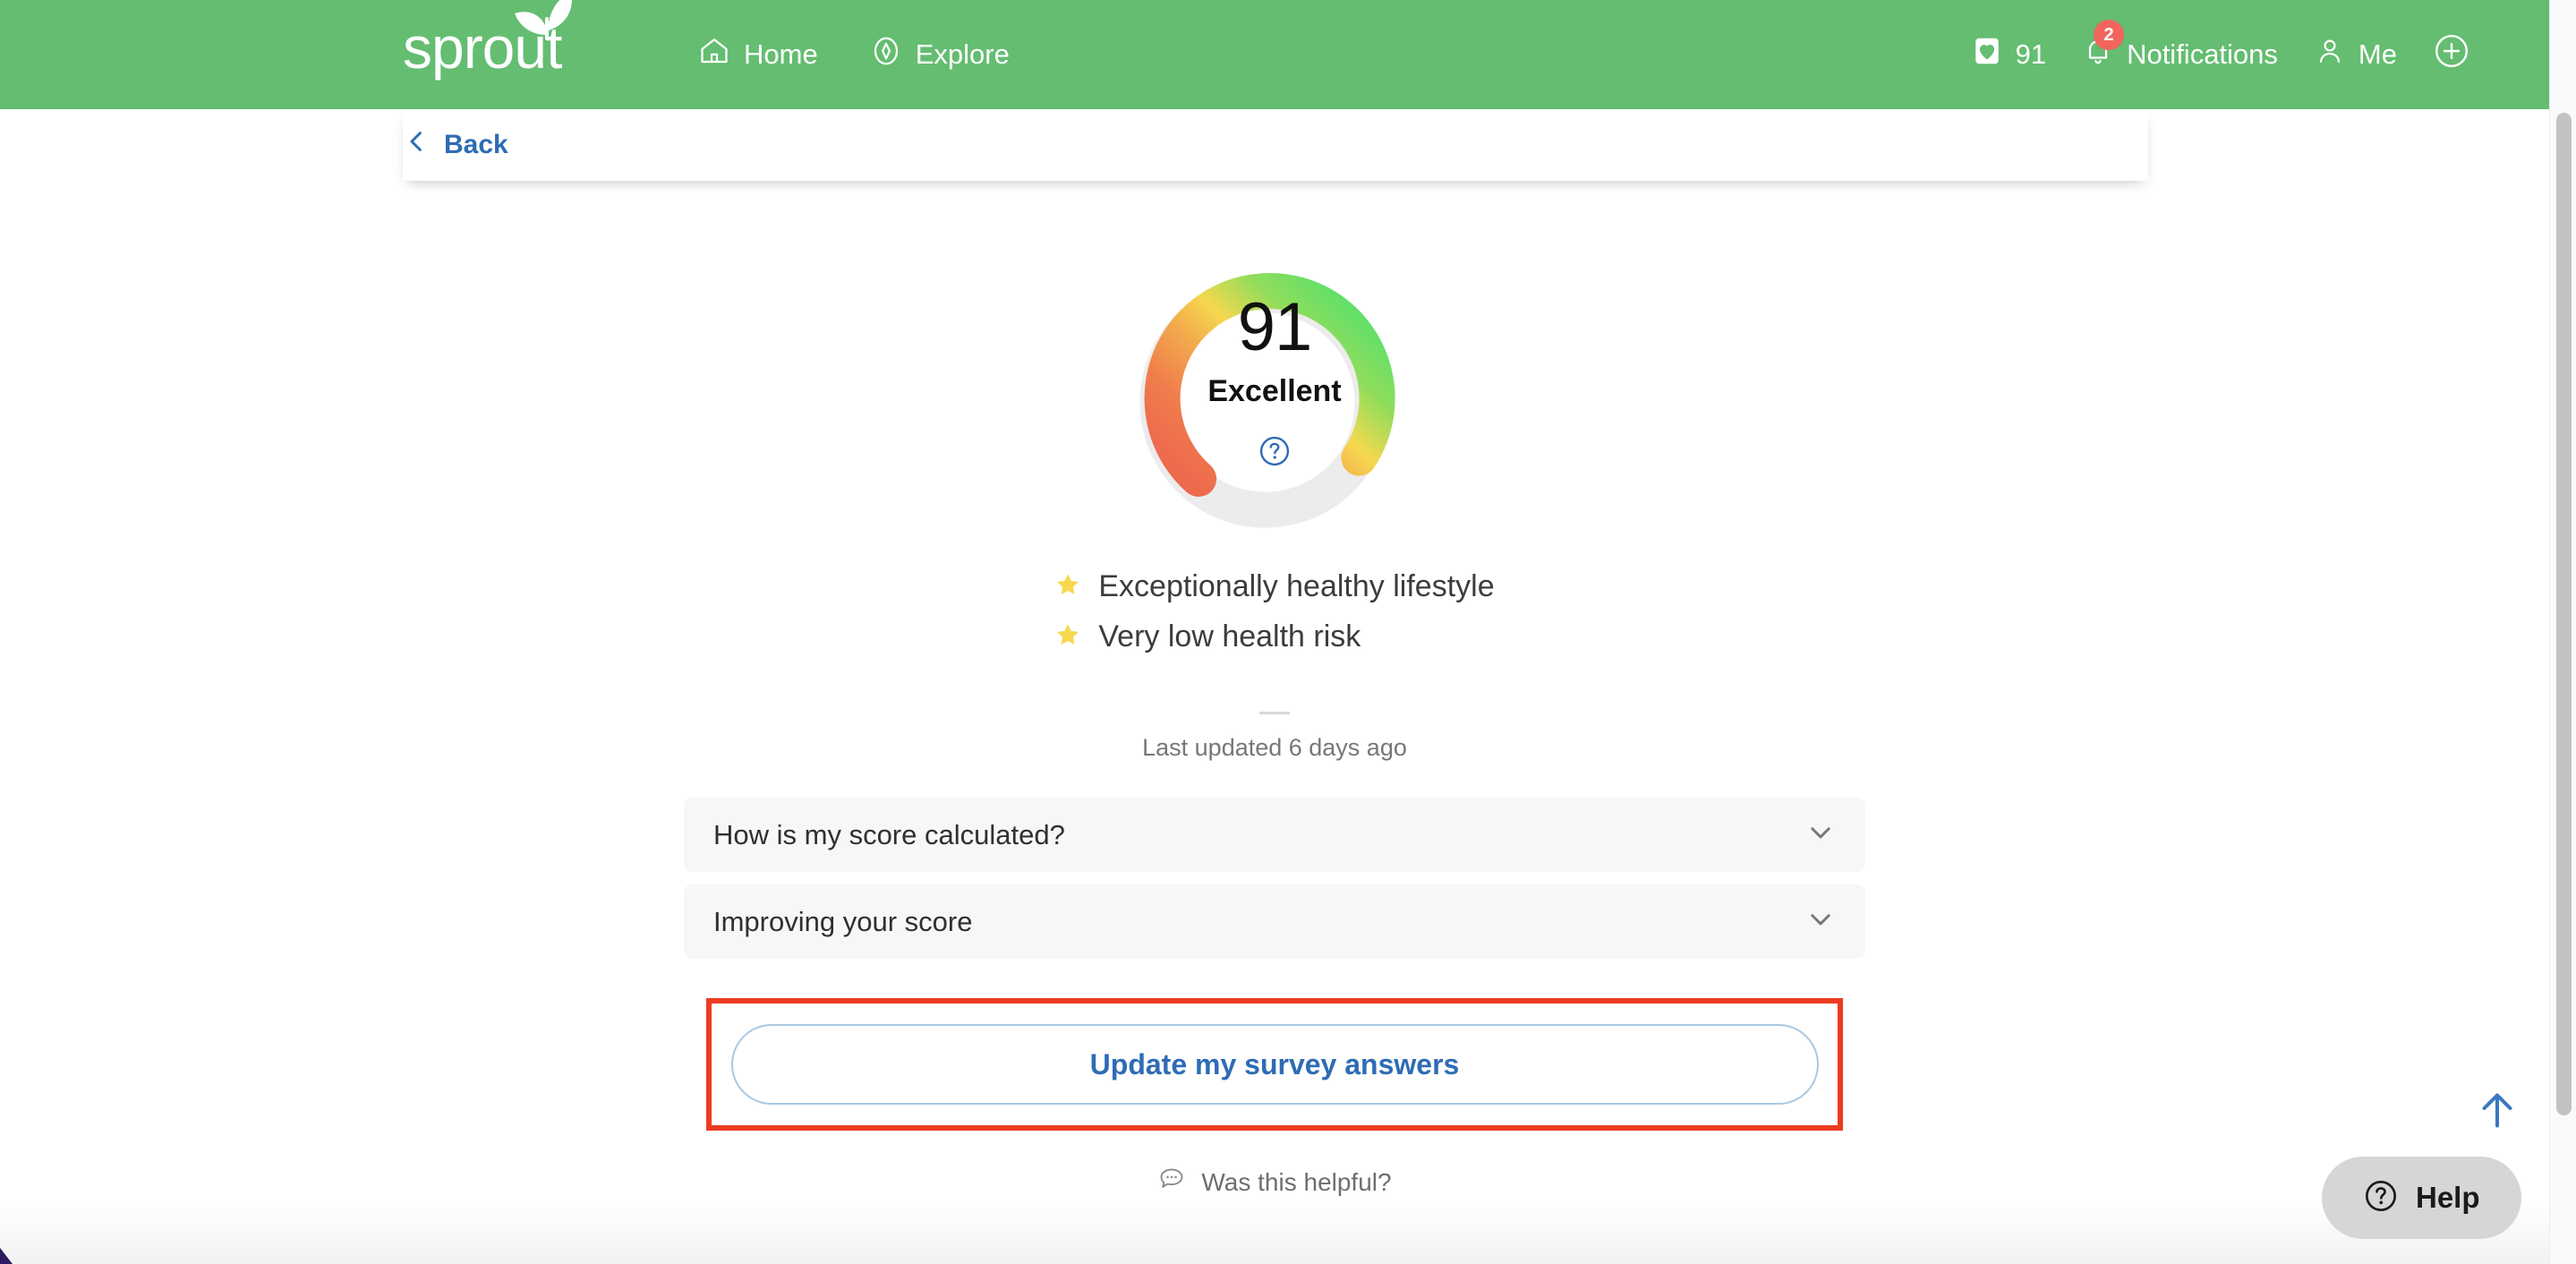 The width and height of the screenshot is (2576, 1264). I want to click on cta-highlight-box: Update my survey answers, so click(1274, 1064).